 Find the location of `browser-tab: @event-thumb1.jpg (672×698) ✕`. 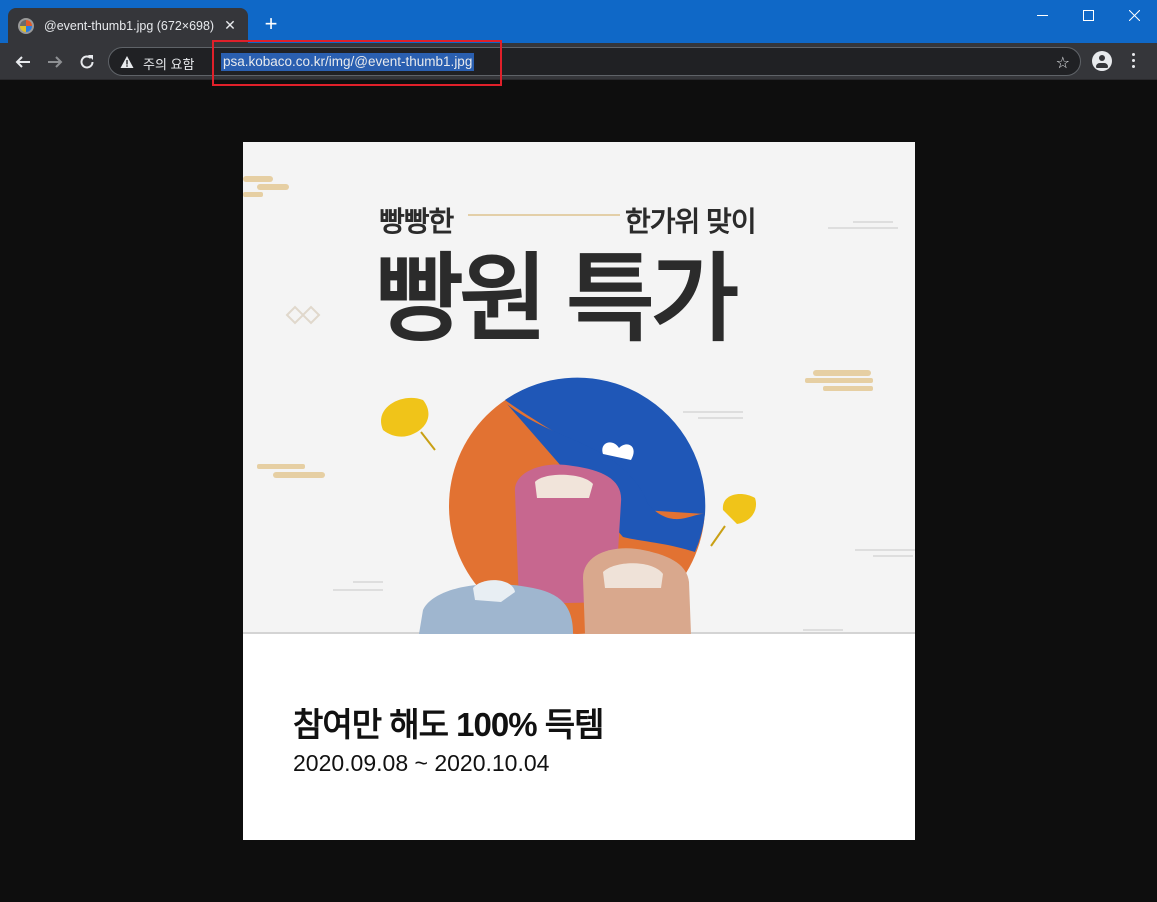

browser-tab: @event-thumb1.jpg (672×698) ✕ is located at coordinates (128, 25).